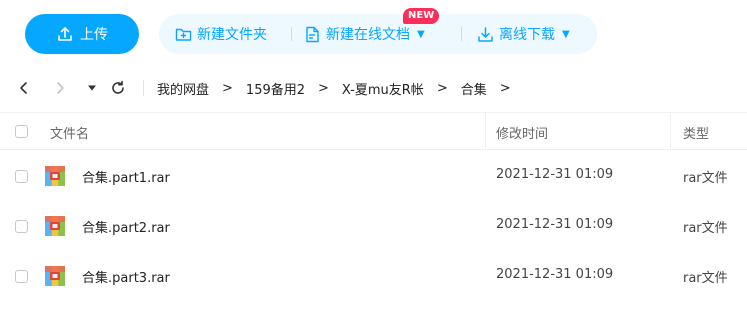 This screenshot has width=747, height=331. Describe the element at coordinates (21, 131) in the screenshot. I see `select-all-checkbox` at that location.